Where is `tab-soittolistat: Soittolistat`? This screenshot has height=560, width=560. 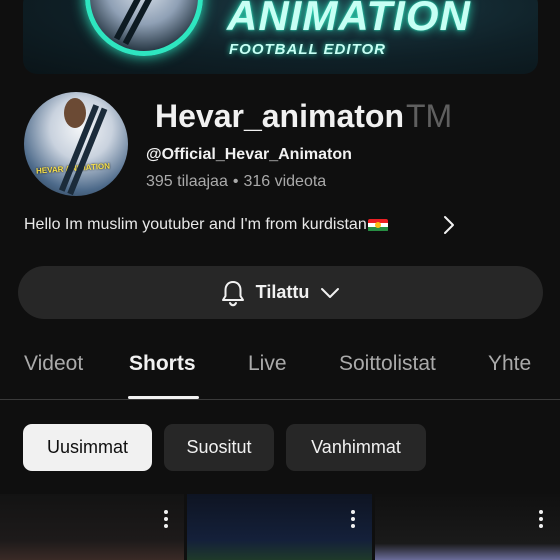 tab-soittolistat: Soittolistat is located at coordinates (387, 364).